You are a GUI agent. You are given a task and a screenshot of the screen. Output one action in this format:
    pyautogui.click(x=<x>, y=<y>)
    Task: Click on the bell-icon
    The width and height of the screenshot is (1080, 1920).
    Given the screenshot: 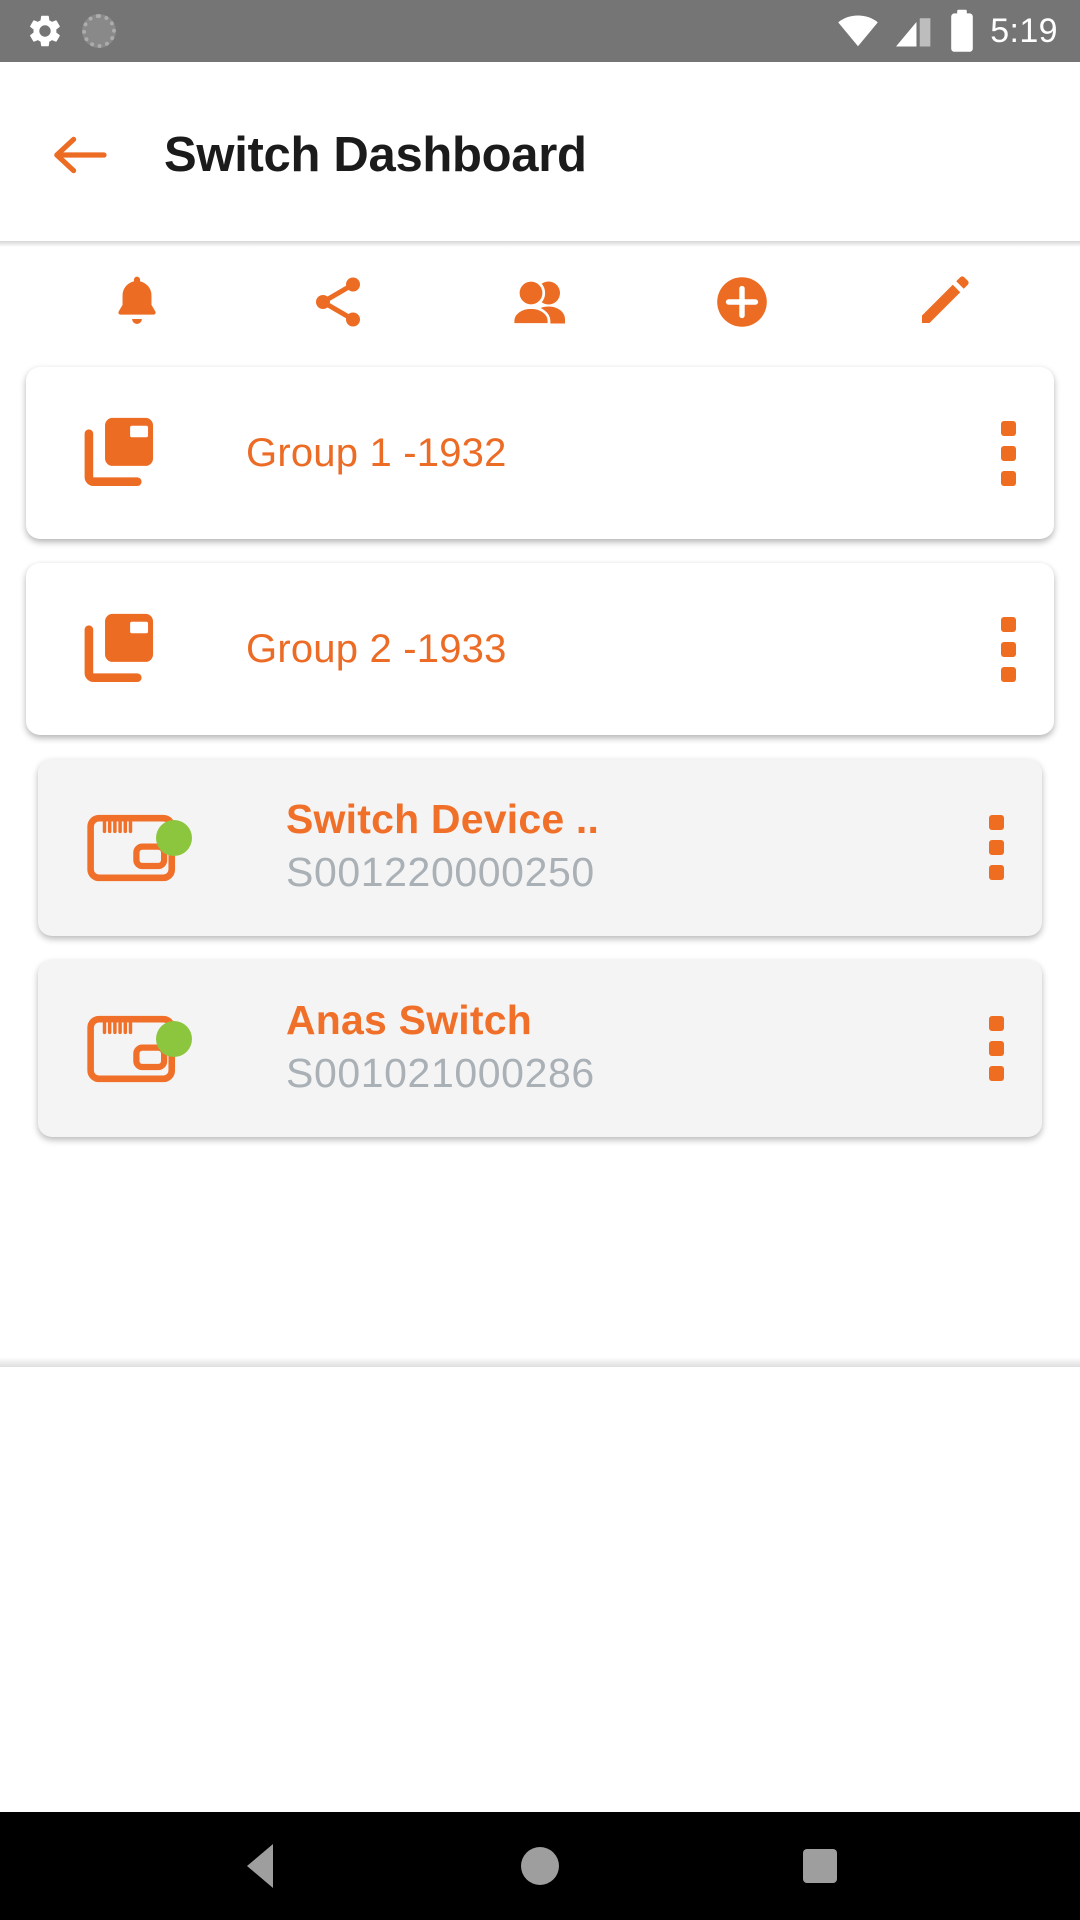 What is the action you would take?
    pyautogui.click(x=137, y=300)
    